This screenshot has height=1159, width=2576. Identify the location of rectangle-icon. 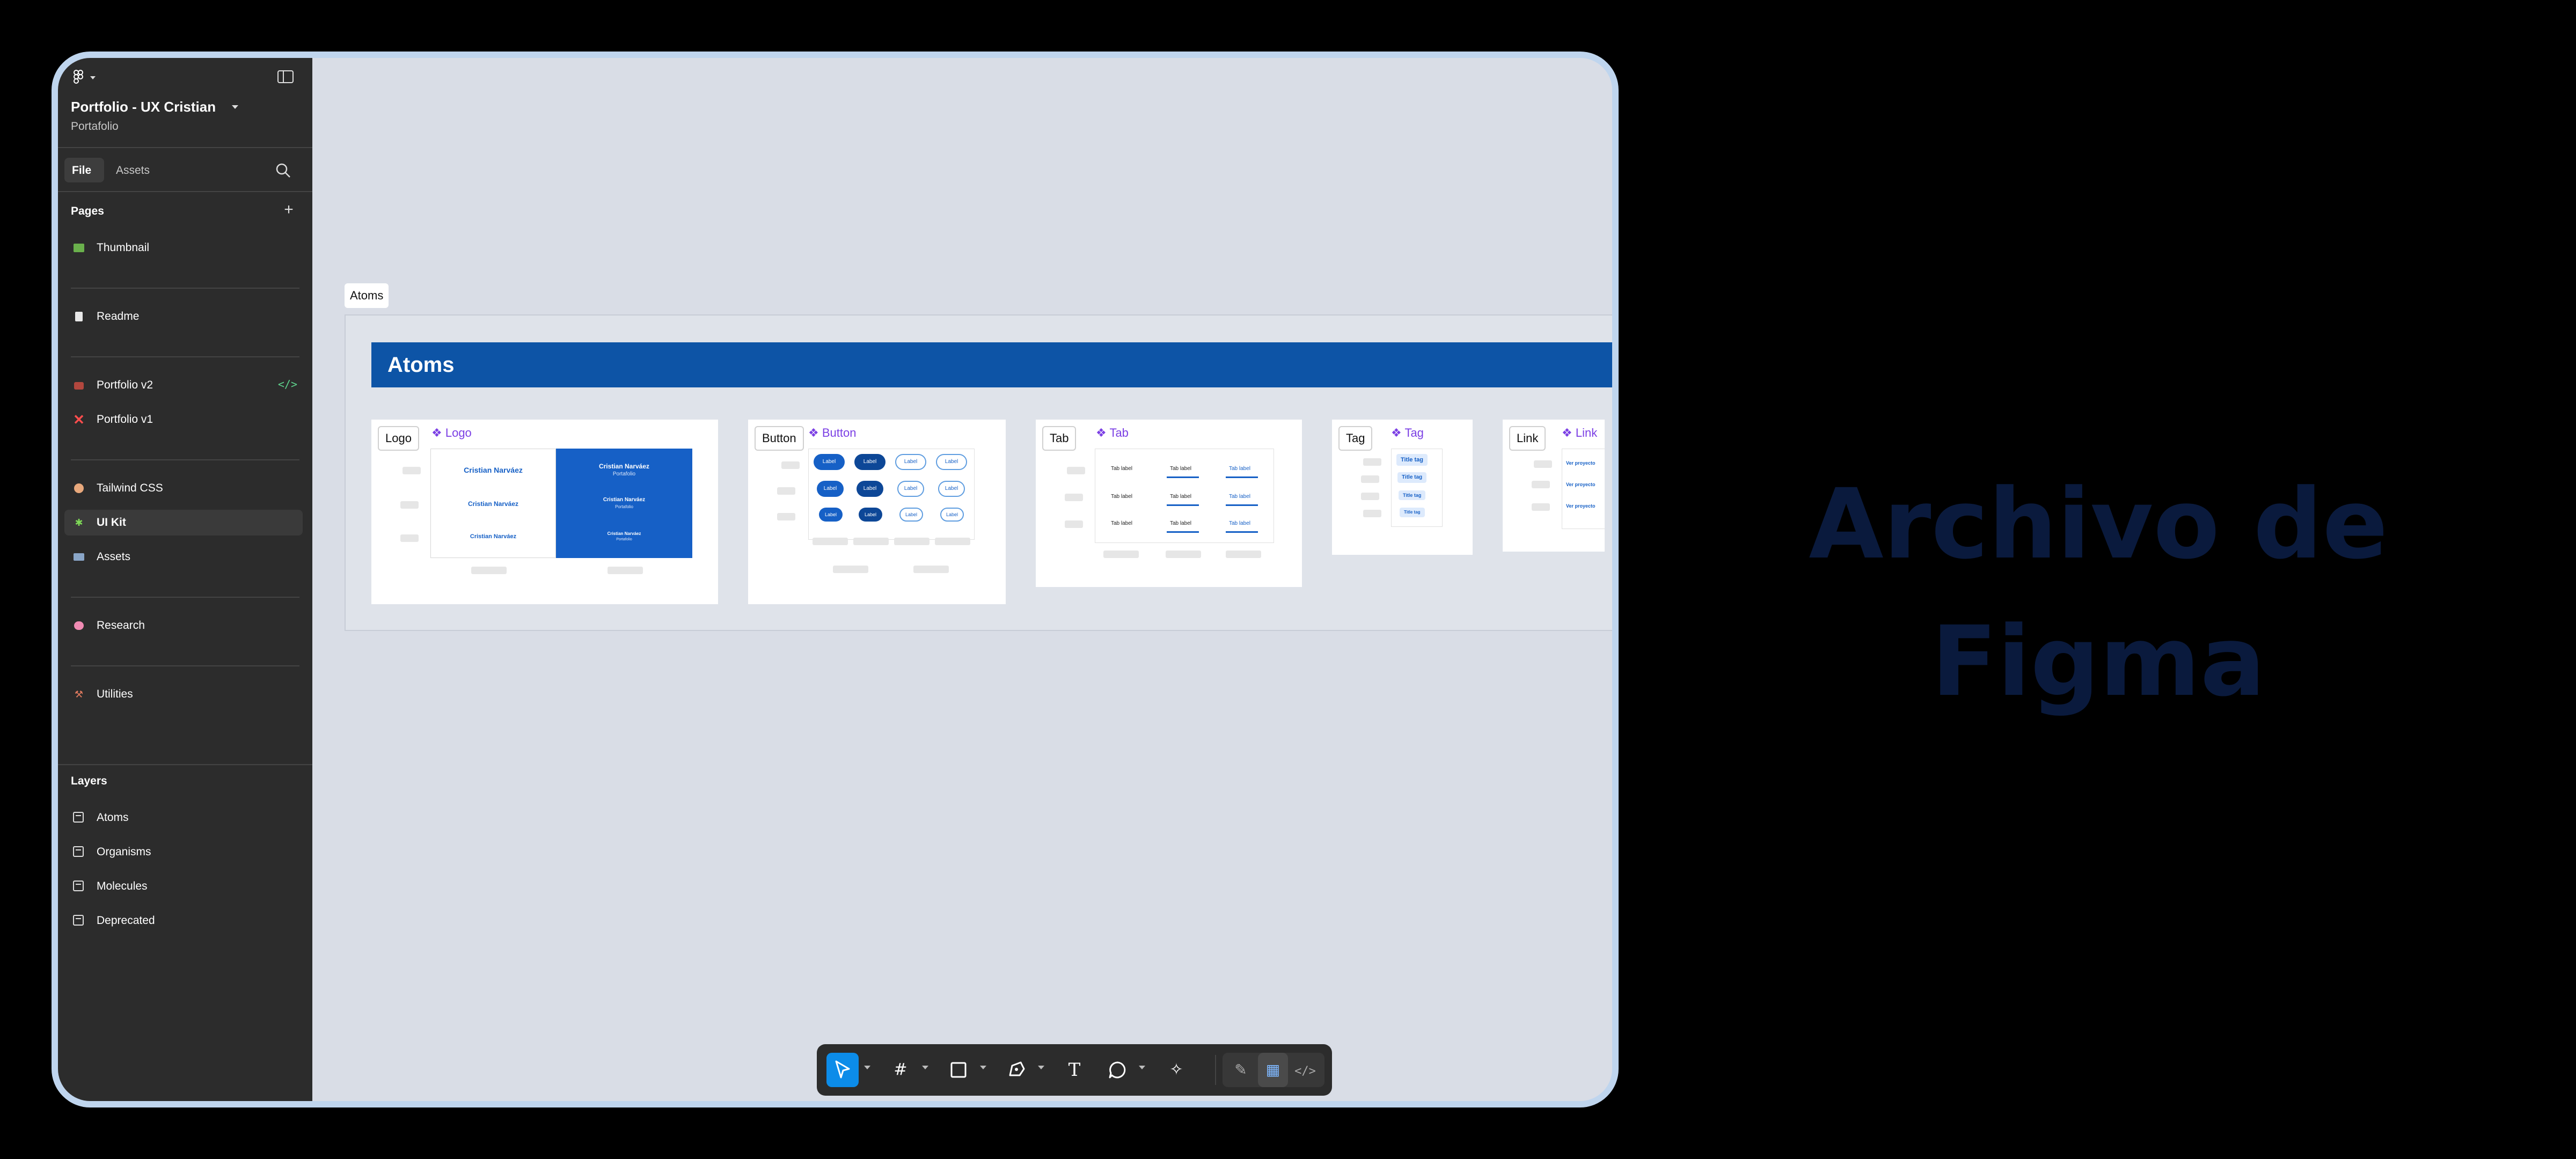
(958, 1070).